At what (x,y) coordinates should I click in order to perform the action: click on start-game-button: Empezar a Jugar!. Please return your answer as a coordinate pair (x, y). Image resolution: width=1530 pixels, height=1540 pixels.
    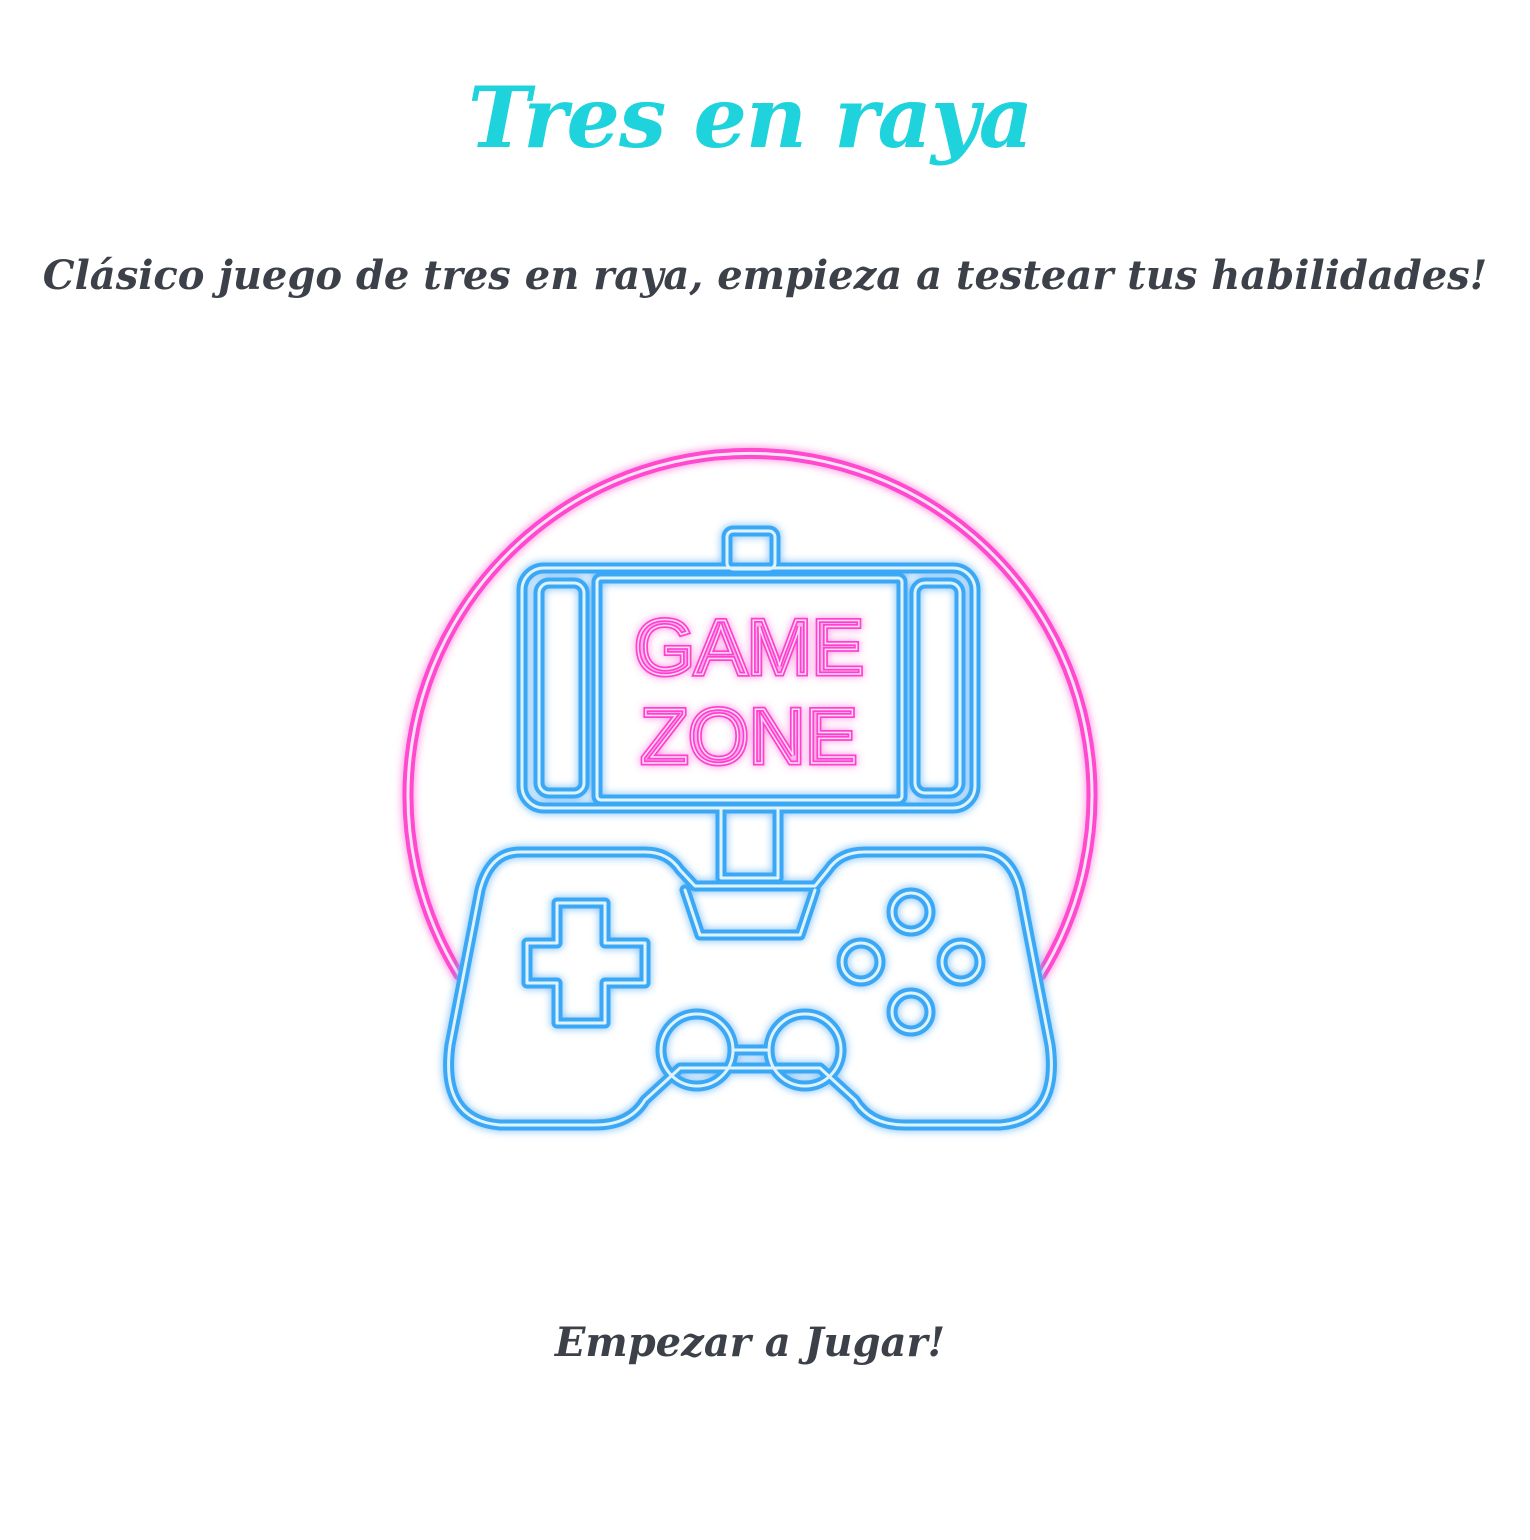
    Looking at the image, I should click on (750, 1343).